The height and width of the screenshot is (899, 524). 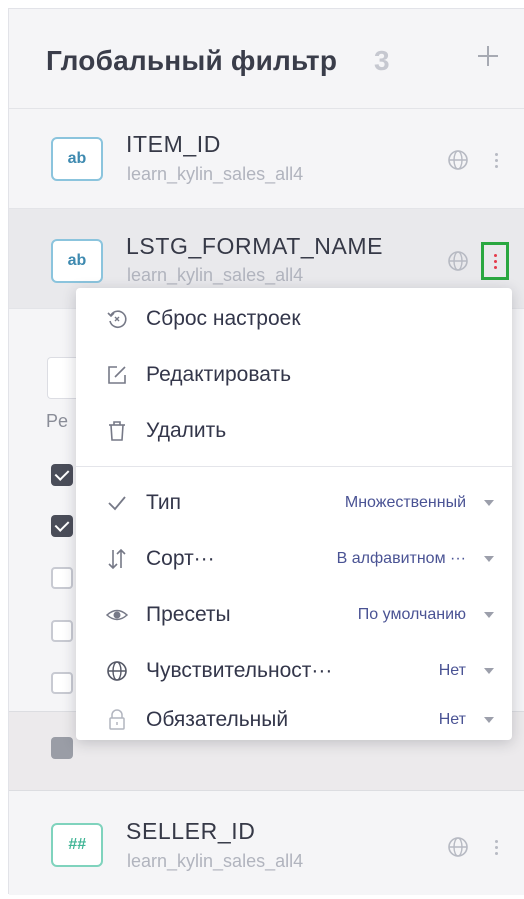 What do you see at coordinates (412, 615) in the screenshot?
I see `menu-setting-value: По умолчанию` at bounding box center [412, 615].